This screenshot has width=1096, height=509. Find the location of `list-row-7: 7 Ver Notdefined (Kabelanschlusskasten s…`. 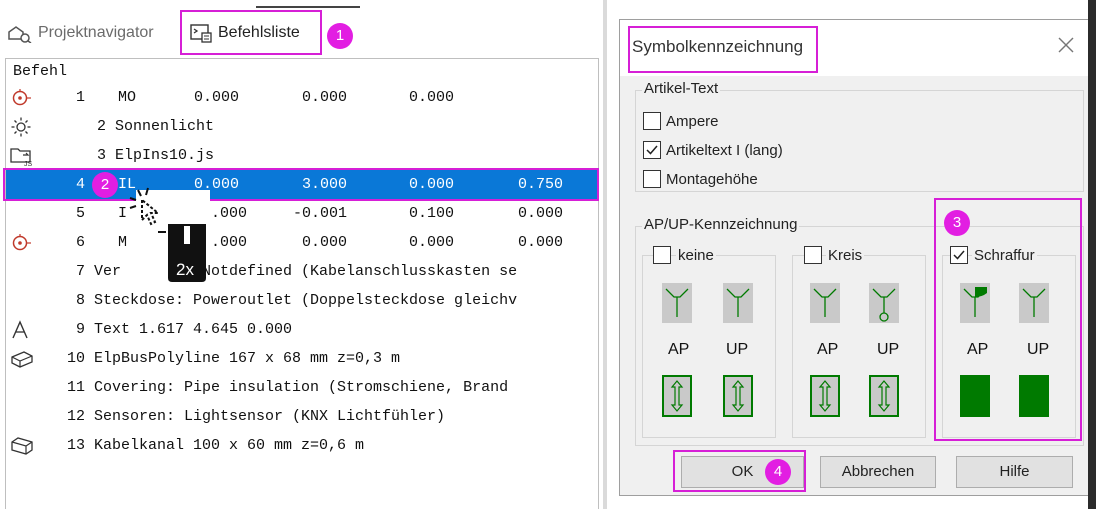

list-row-7: 7 Ver Notdefined (Kabelanschlusskasten s… is located at coordinates (302, 271).